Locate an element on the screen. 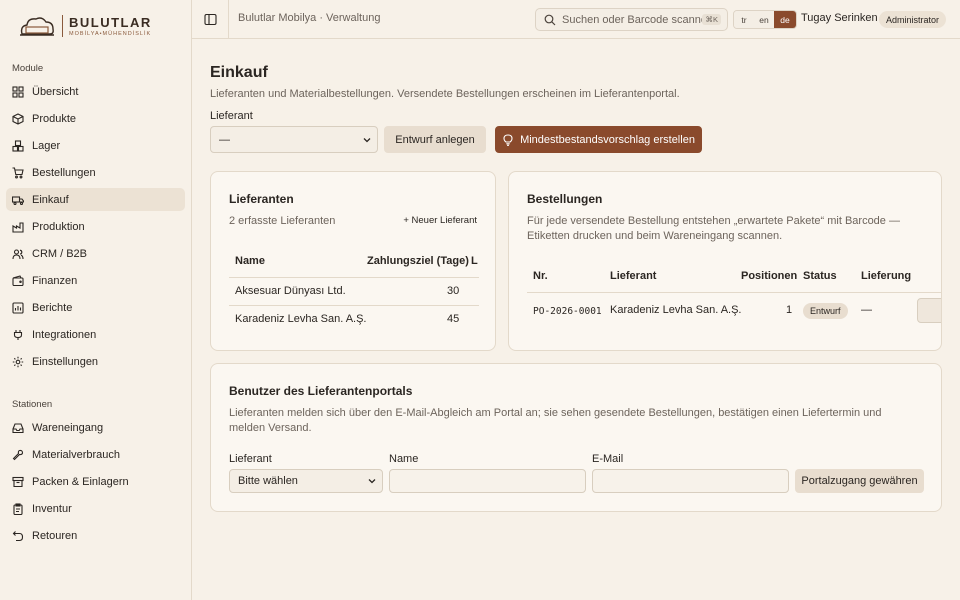 The width and height of the screenshot is (960, 600). language-en-button: en is located at coordinates (764, 19).